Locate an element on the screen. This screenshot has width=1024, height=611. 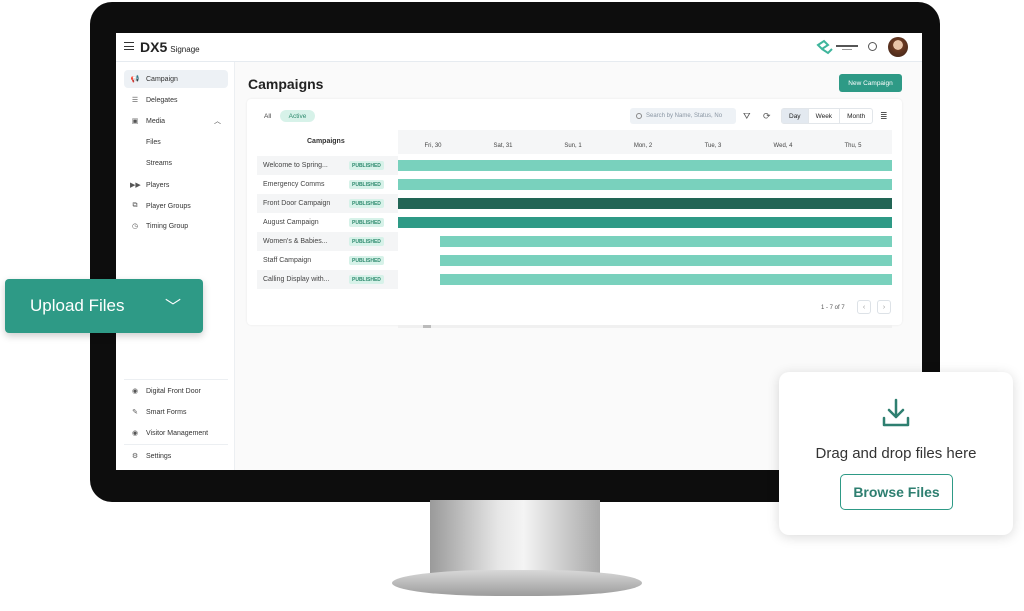
sidebar-item-label: Digital Front Door is located at coordinates (173, 391).